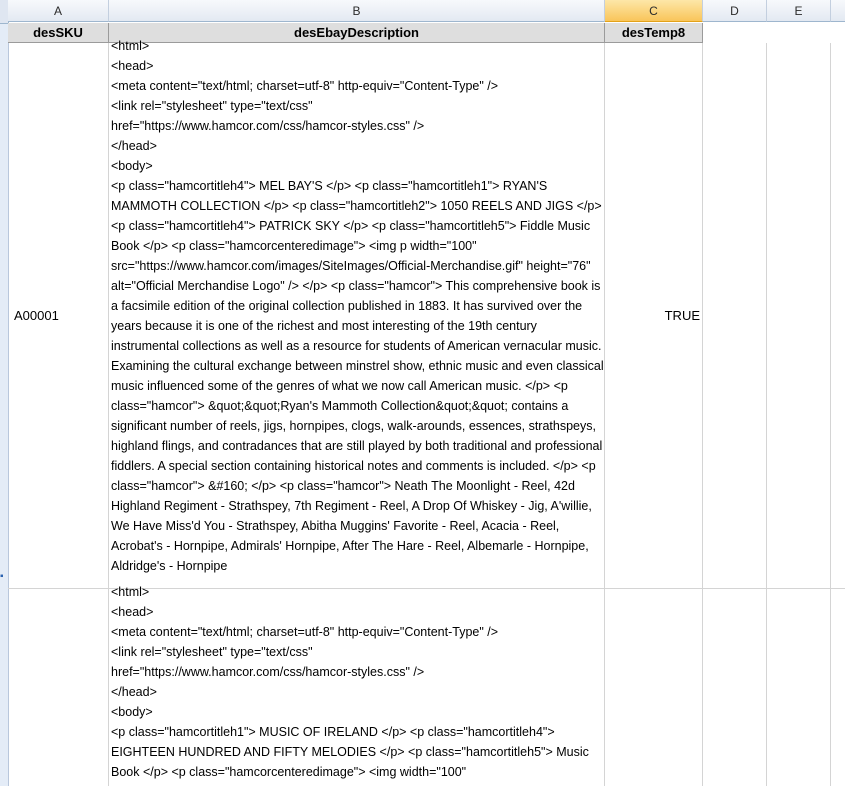 The width and height of the screenshot is (845, 786). What do you see at coordinates (682, 315) in the screenshot?
I see `temp8-value: TRUE` at bounding box center [682, 315].